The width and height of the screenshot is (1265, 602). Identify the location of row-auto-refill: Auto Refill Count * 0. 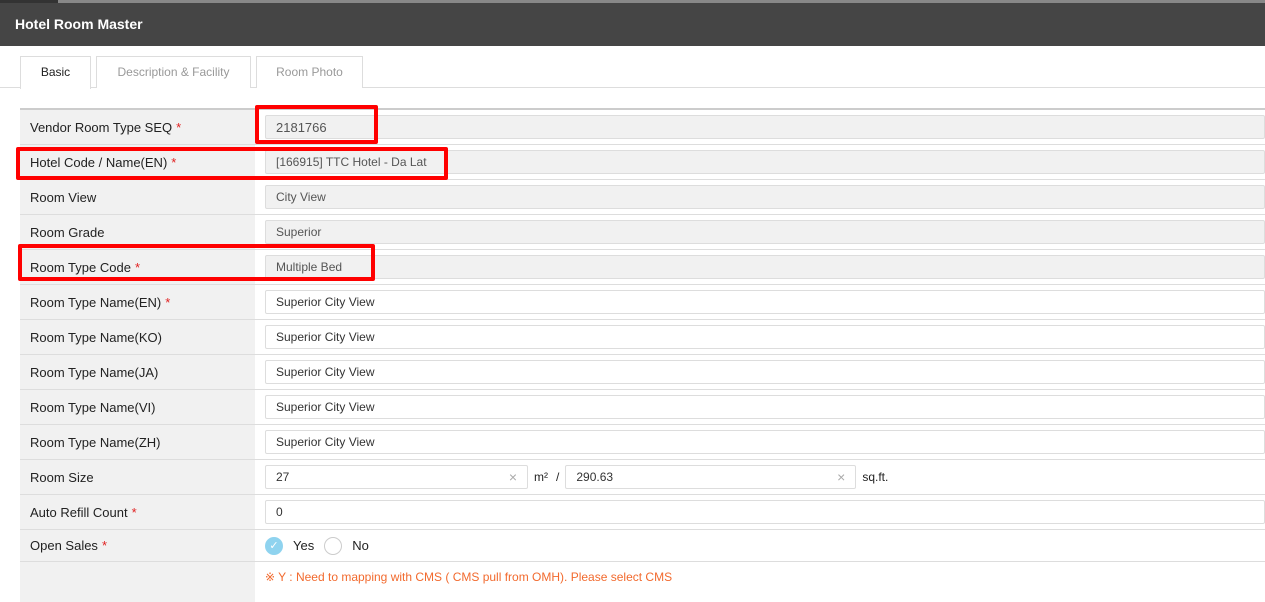
(642, 512).